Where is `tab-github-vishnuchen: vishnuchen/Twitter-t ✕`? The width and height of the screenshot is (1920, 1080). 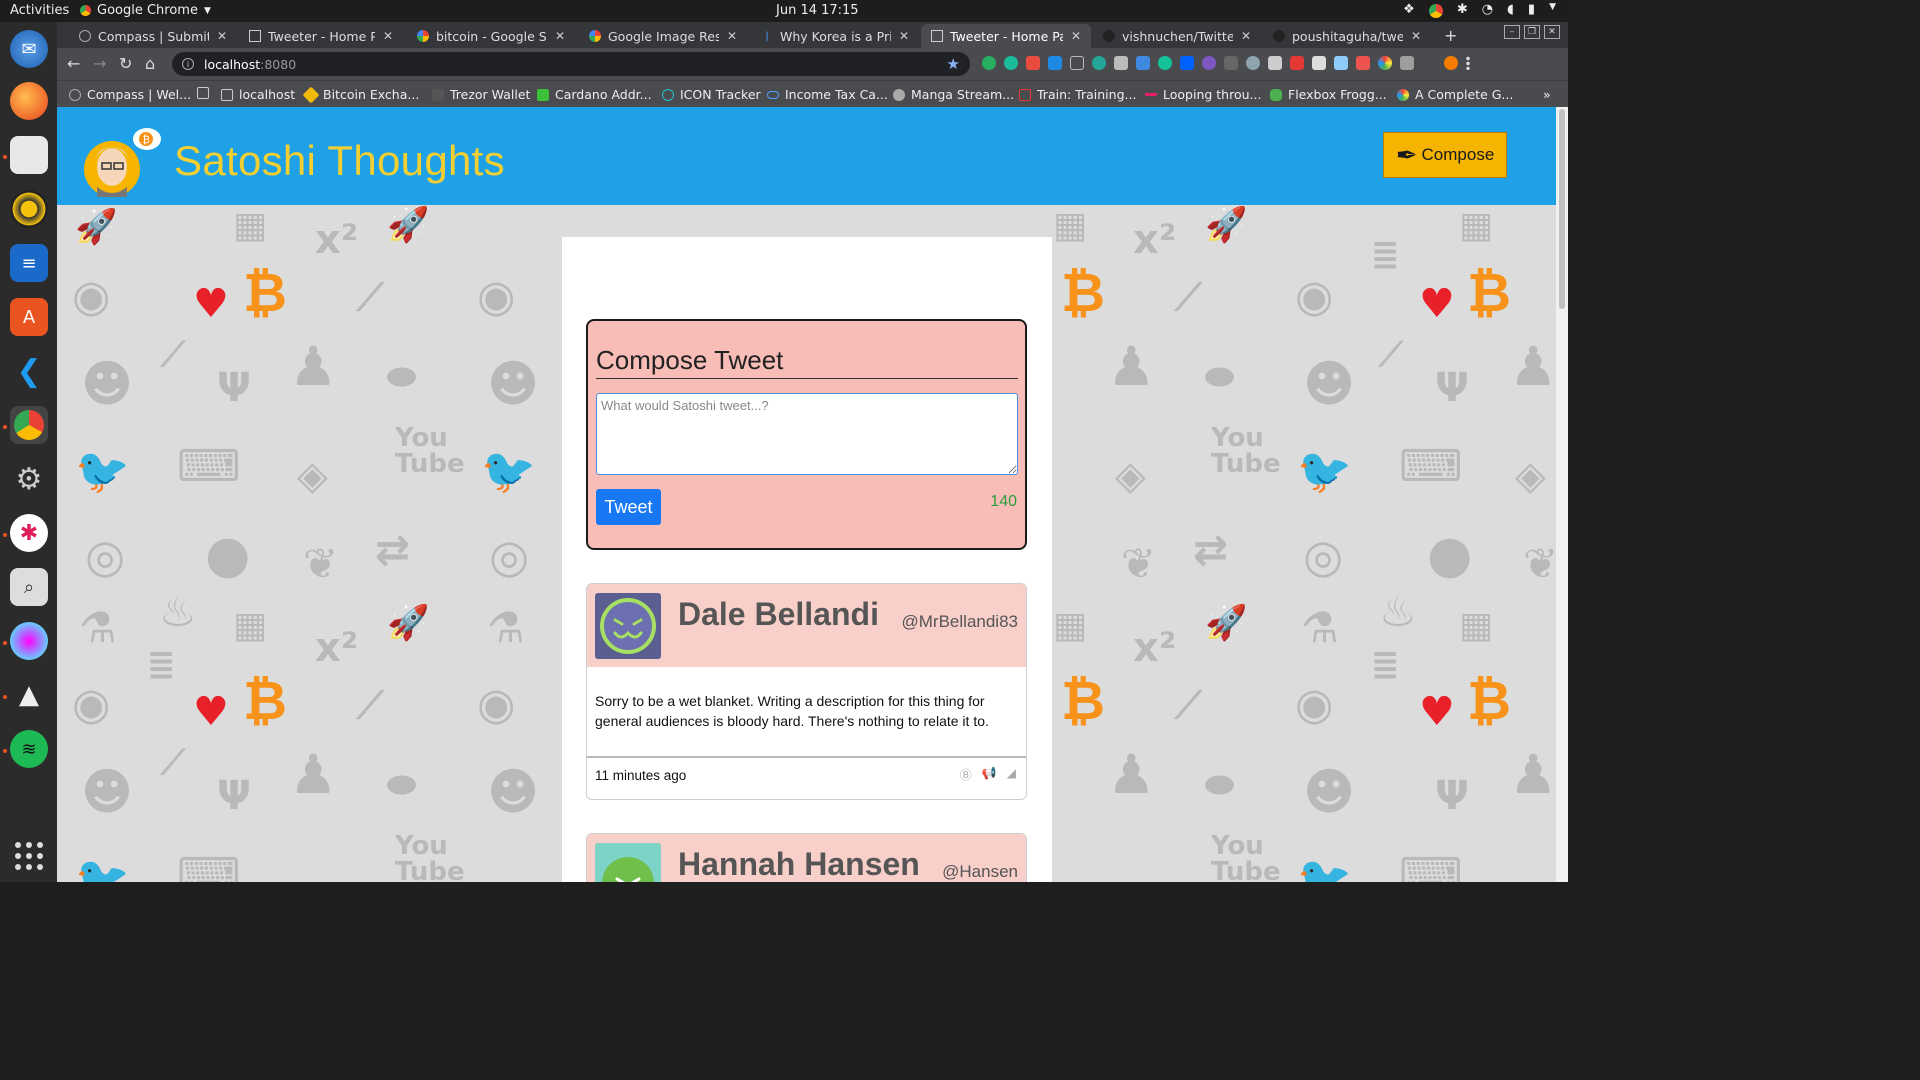 tab-github-vishnuchen: vishnuchen/Twitter-t ✕ is located at coordinates (1177, 36).